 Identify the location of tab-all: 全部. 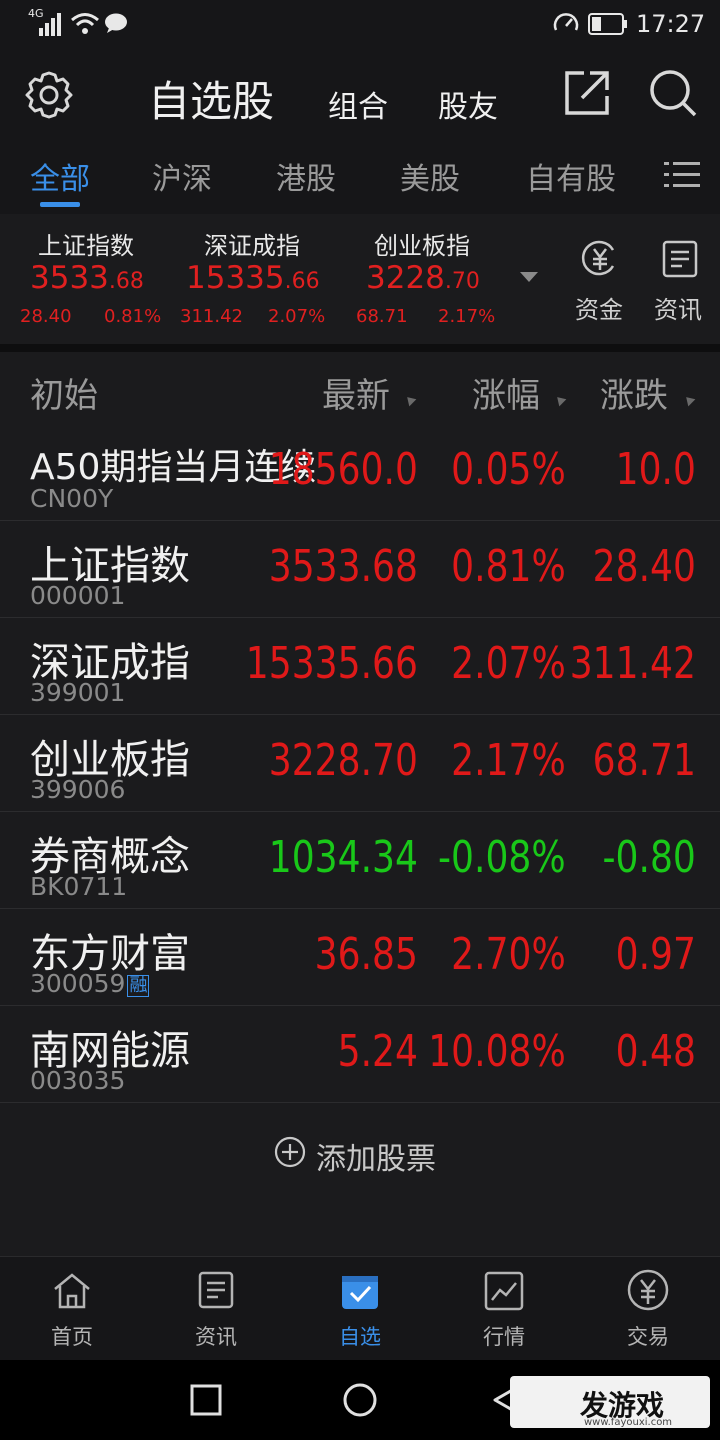
(60, 176).